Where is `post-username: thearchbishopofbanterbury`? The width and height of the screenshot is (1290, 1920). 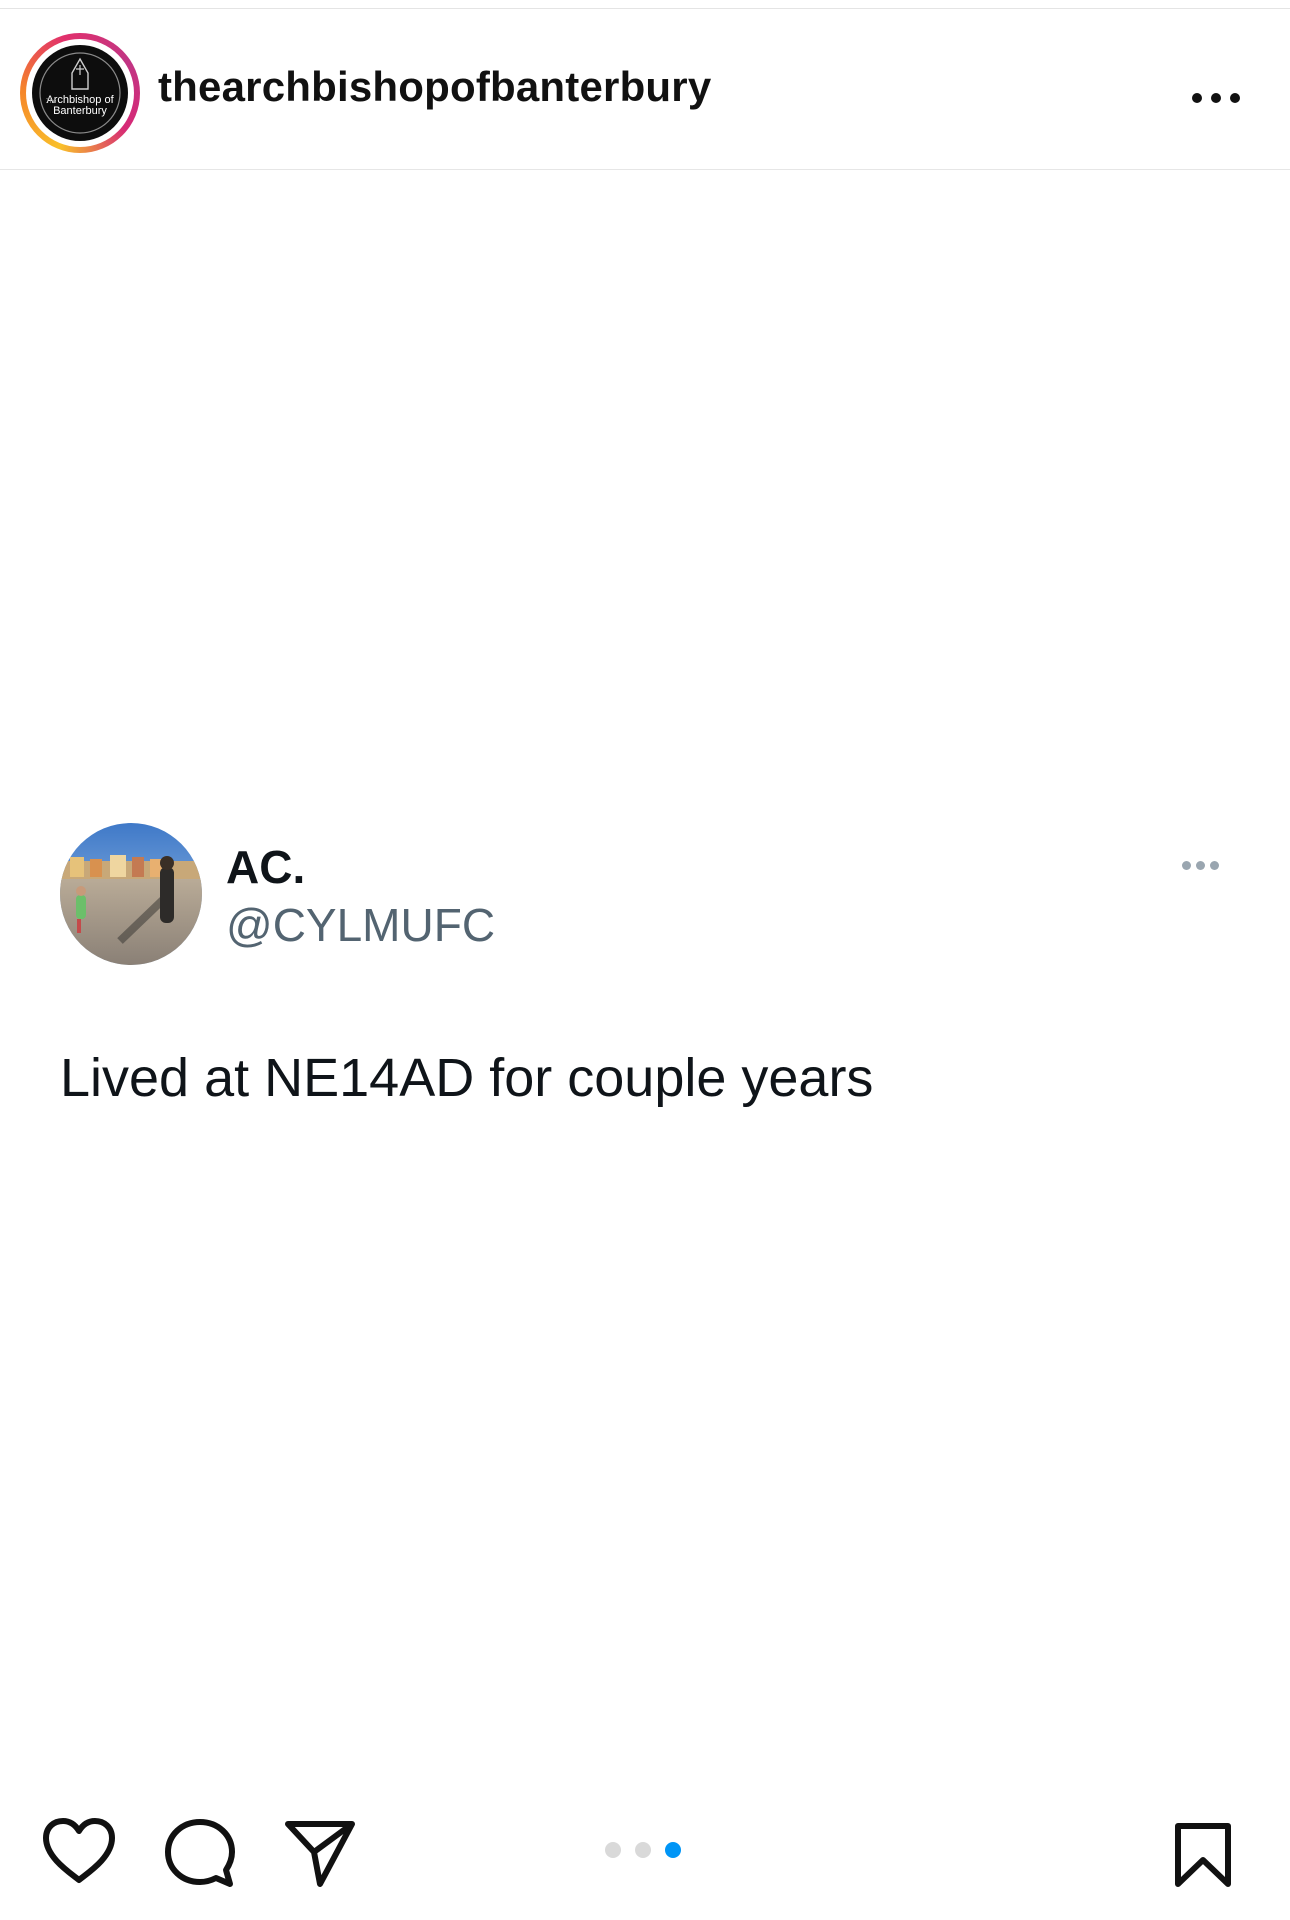 post-username: thearchbishopofbanterbury is located at coordinates (434, 87).